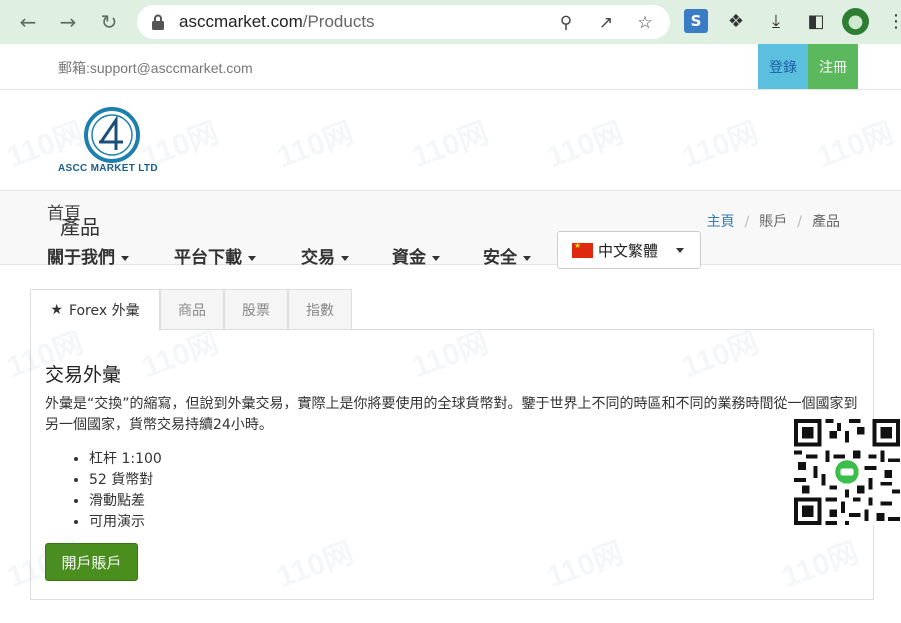  What do you see at coordinates (125, 480) in the screenshot?
I see `list-item: 52 貨幣對` at bounding box center [125, 480].